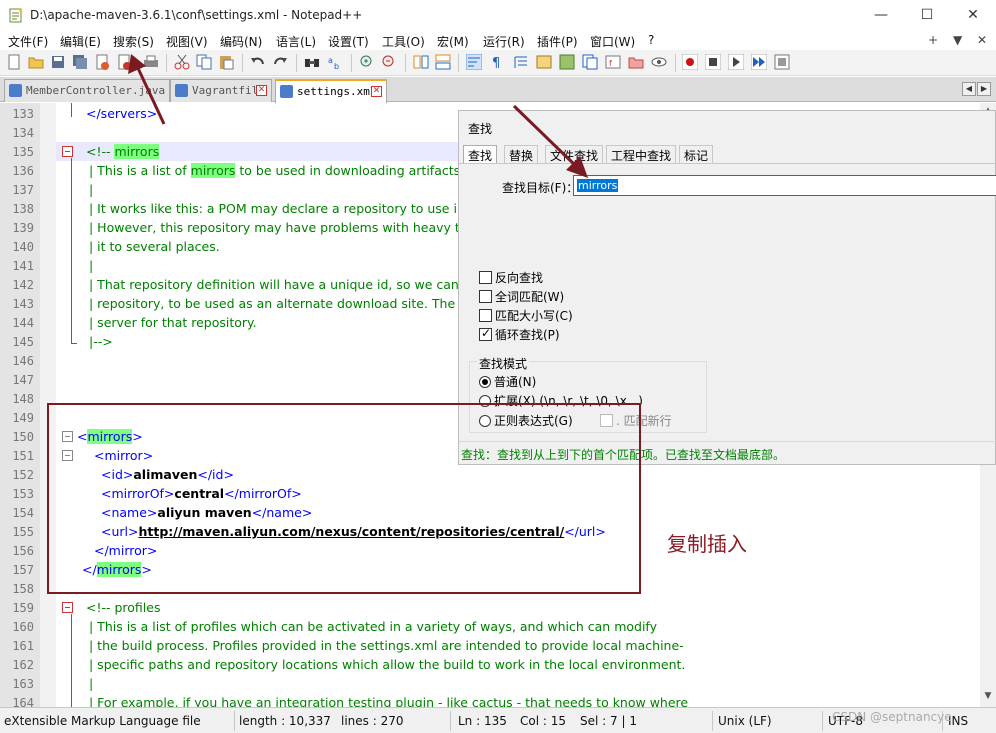  Describe the element at coordinates (574, 154) in the screenshot. I see `tab-find-in-files: 文件查找` at that location.